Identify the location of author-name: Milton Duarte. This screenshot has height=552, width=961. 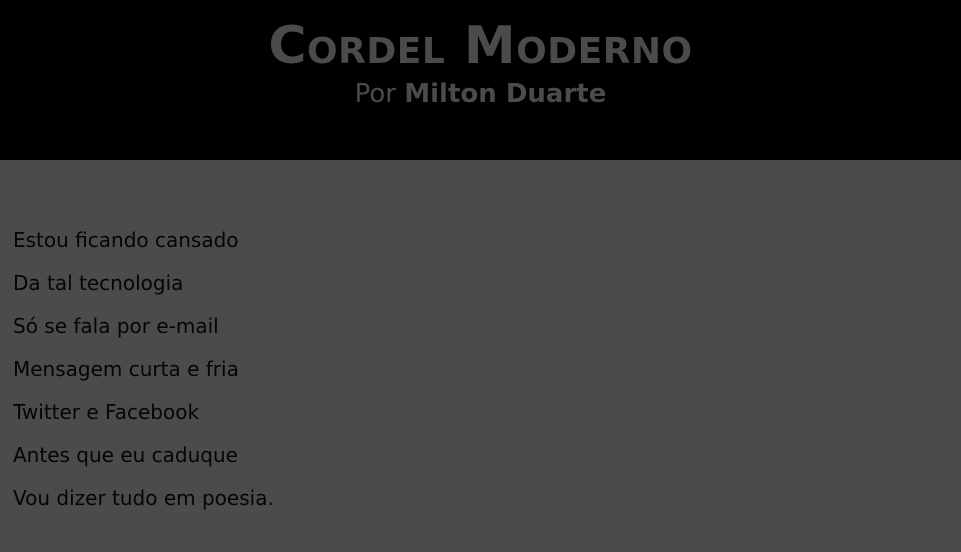
(505, 94).